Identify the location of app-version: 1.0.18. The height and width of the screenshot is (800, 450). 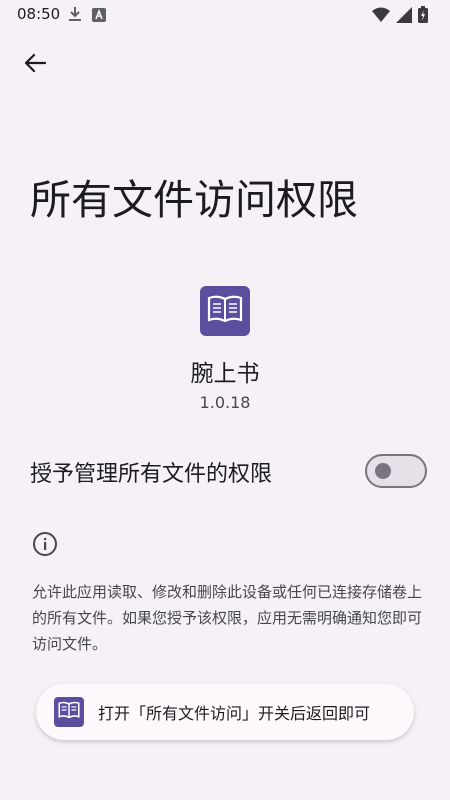
(225, 402).